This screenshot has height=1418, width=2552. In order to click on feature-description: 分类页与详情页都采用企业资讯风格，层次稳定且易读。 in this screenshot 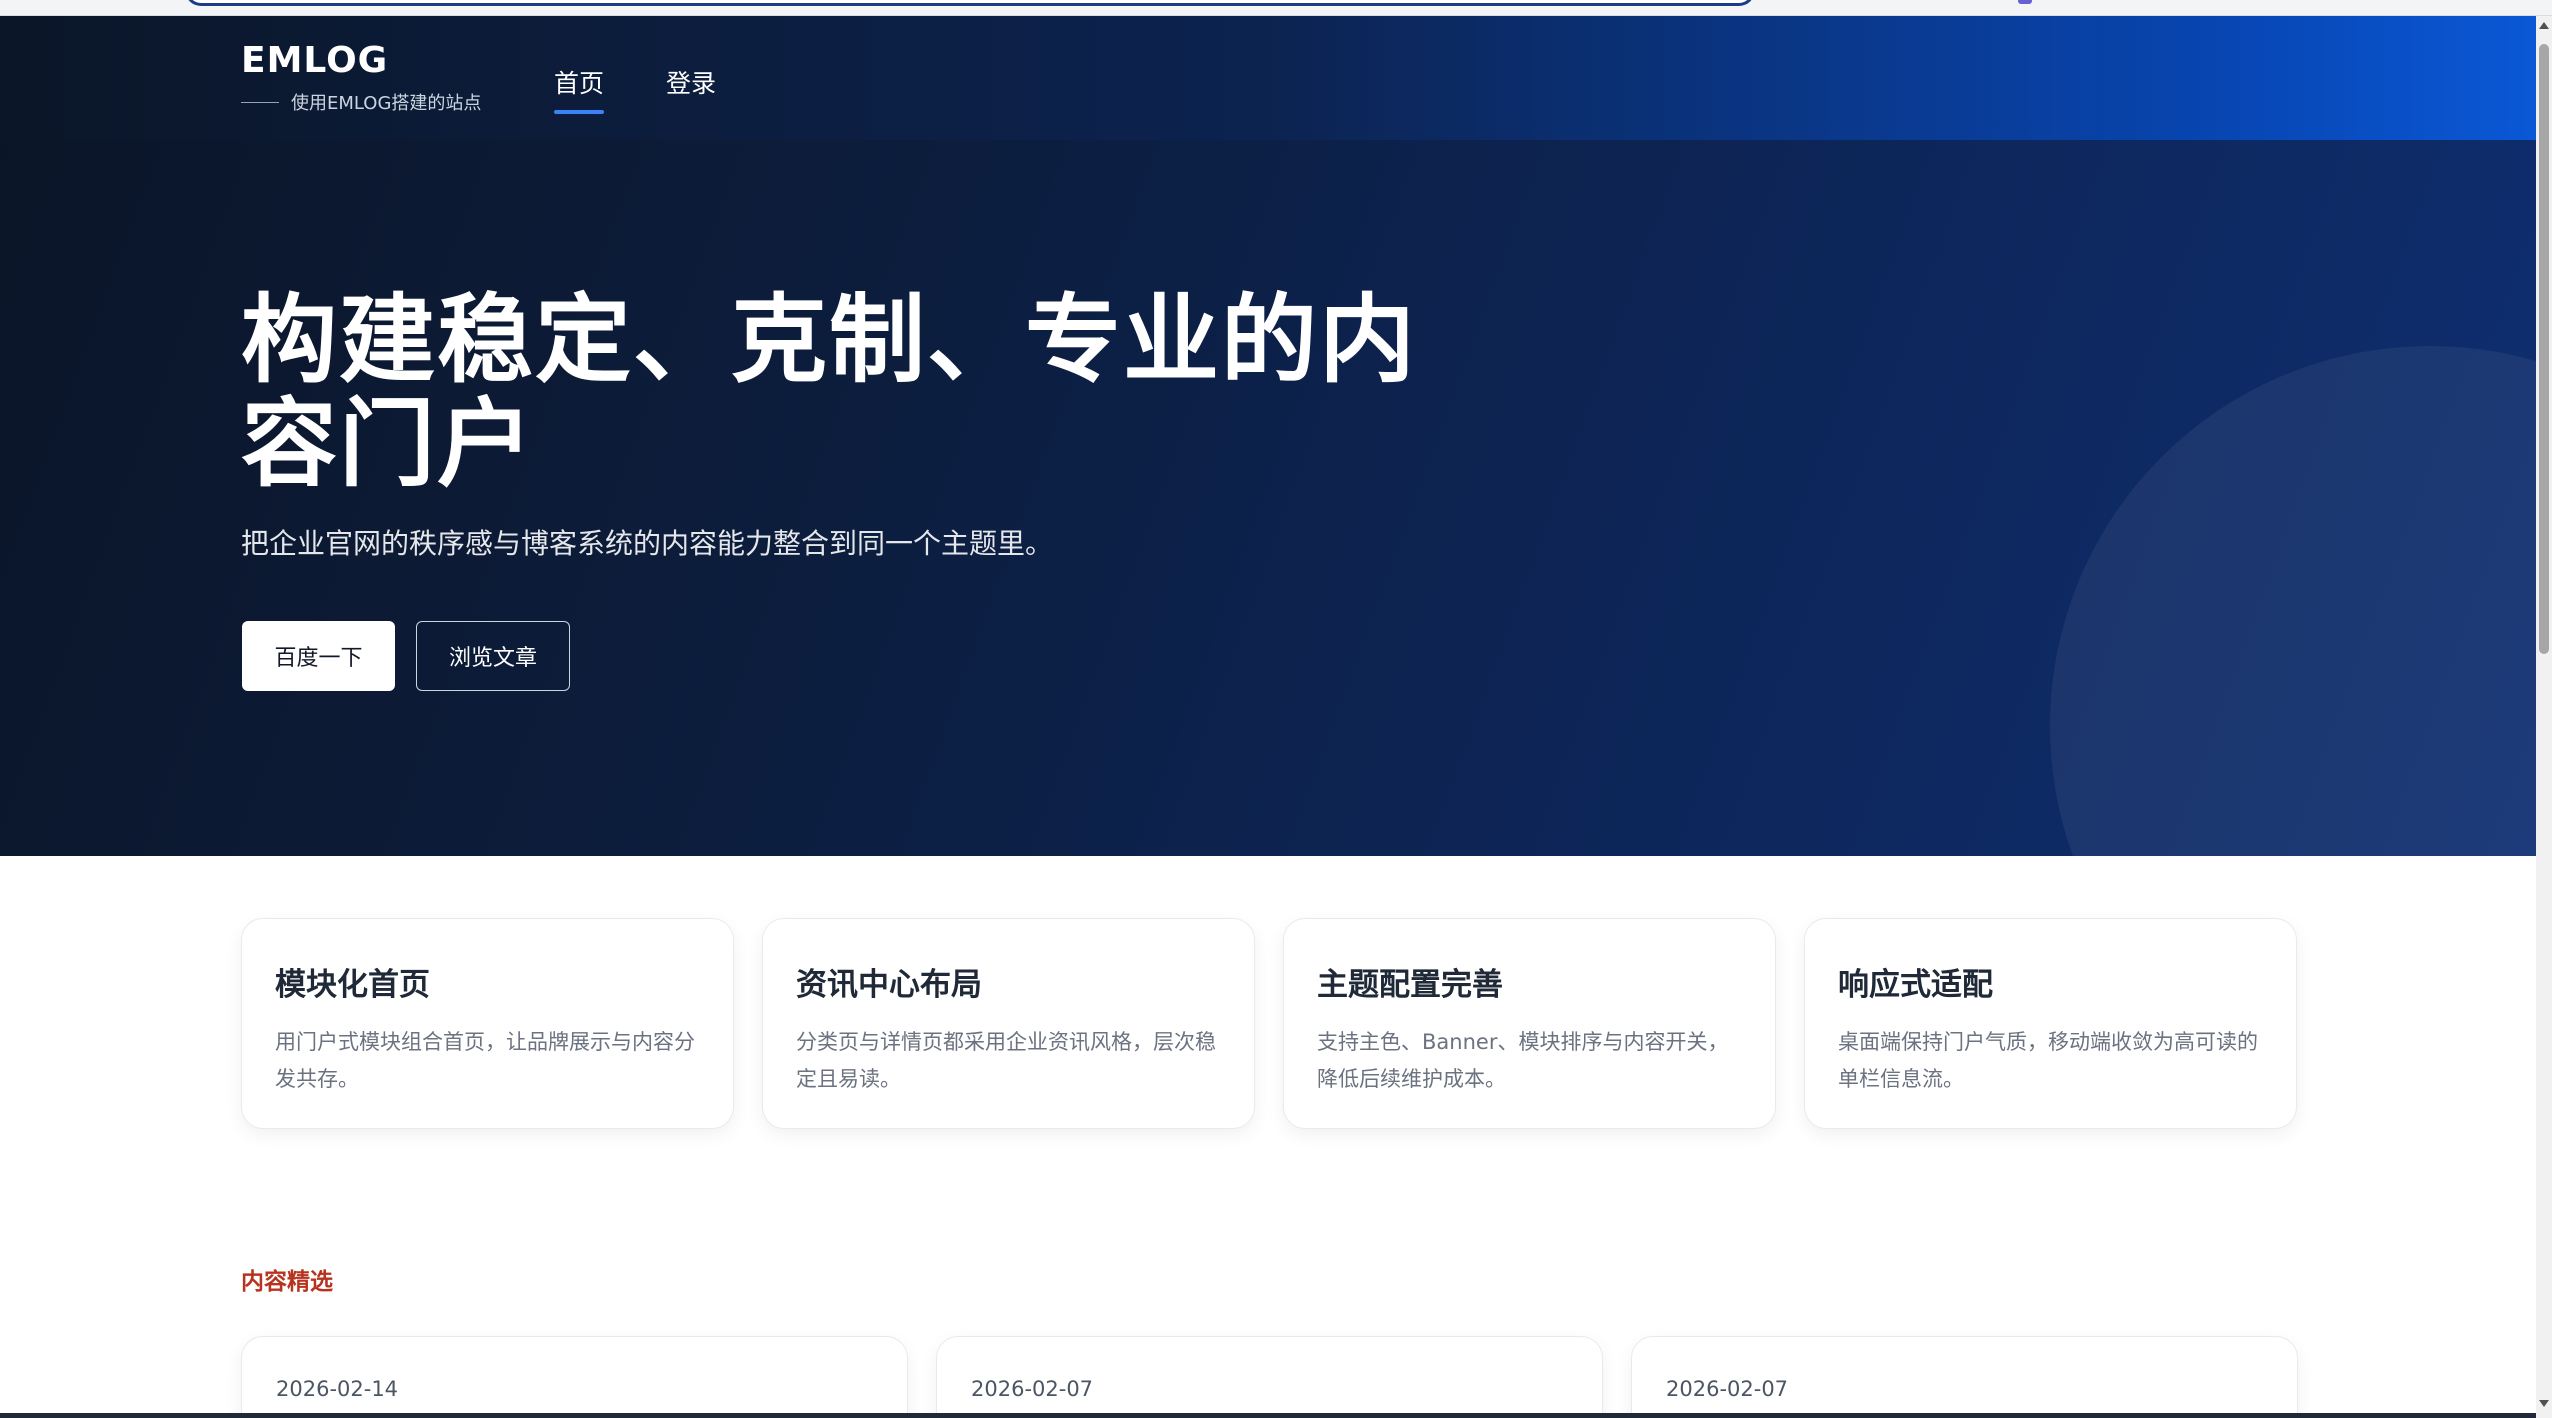, I will do `click(1006, 1060)`.